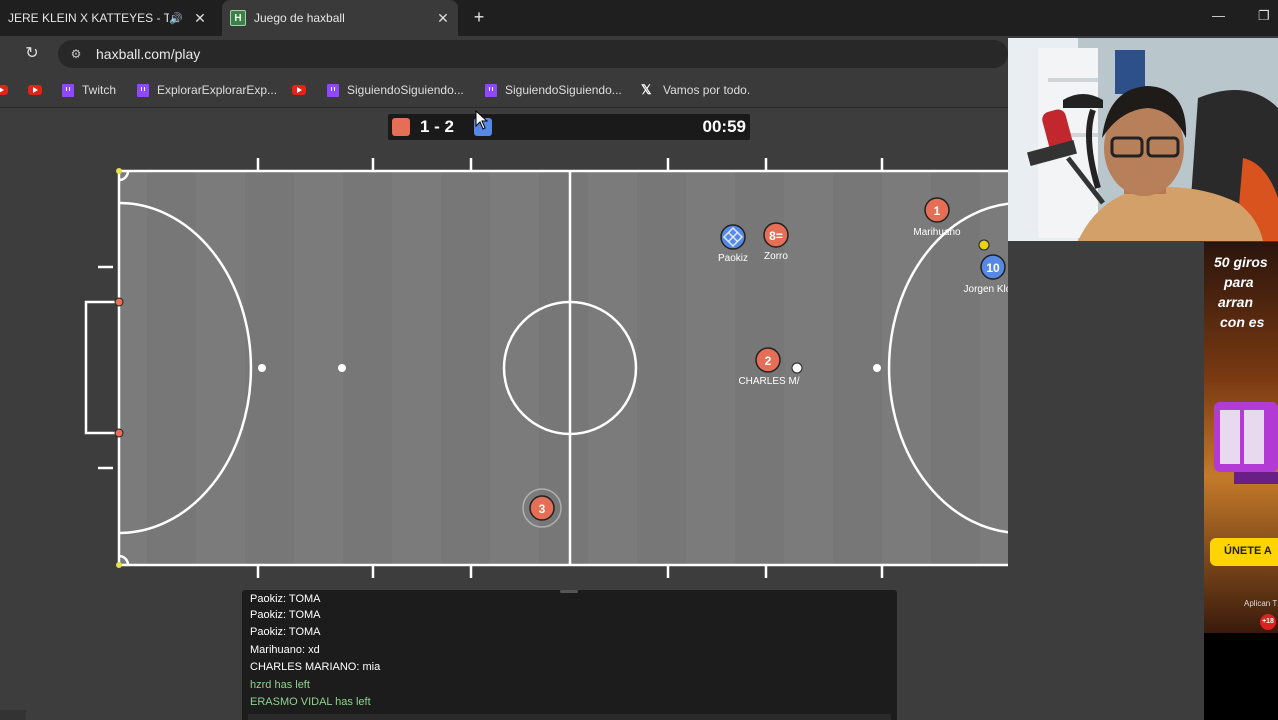 The image size is (1278, 720). What do you see at coordinates (437, 126) in the screenshot?
I see `score-text: 1 - 2` at bounding box center [437, 126].